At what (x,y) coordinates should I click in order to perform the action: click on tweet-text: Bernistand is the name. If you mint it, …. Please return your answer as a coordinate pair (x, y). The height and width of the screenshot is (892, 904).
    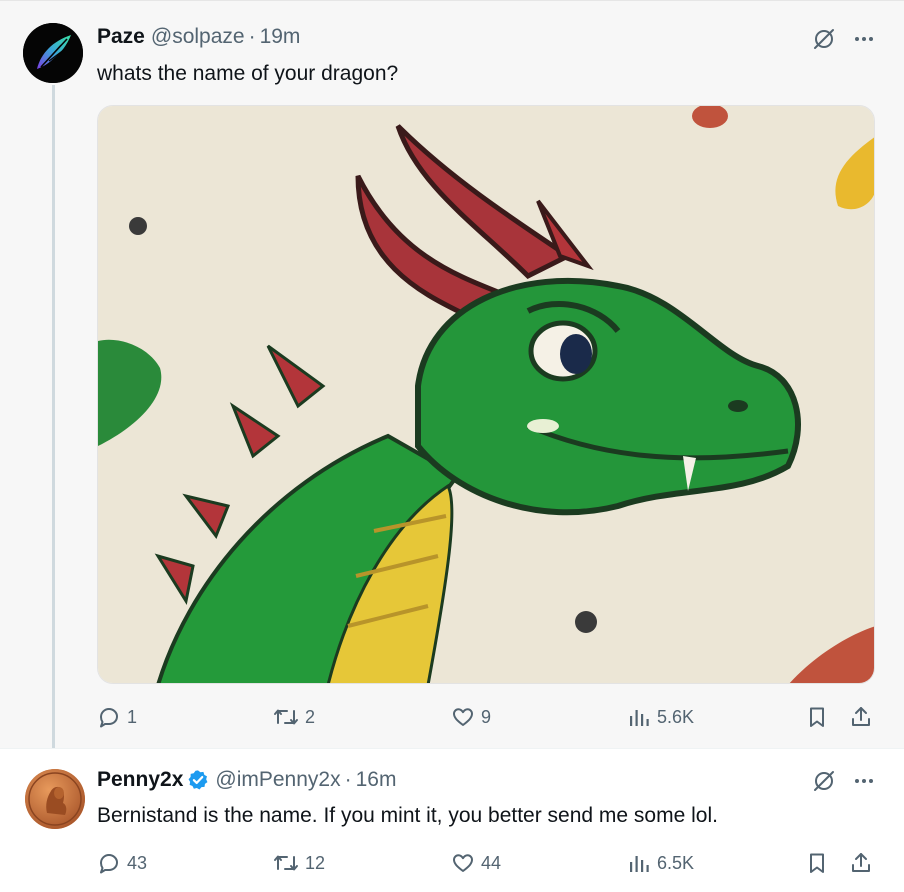
    Looking at the image, I should click on (407, 815).